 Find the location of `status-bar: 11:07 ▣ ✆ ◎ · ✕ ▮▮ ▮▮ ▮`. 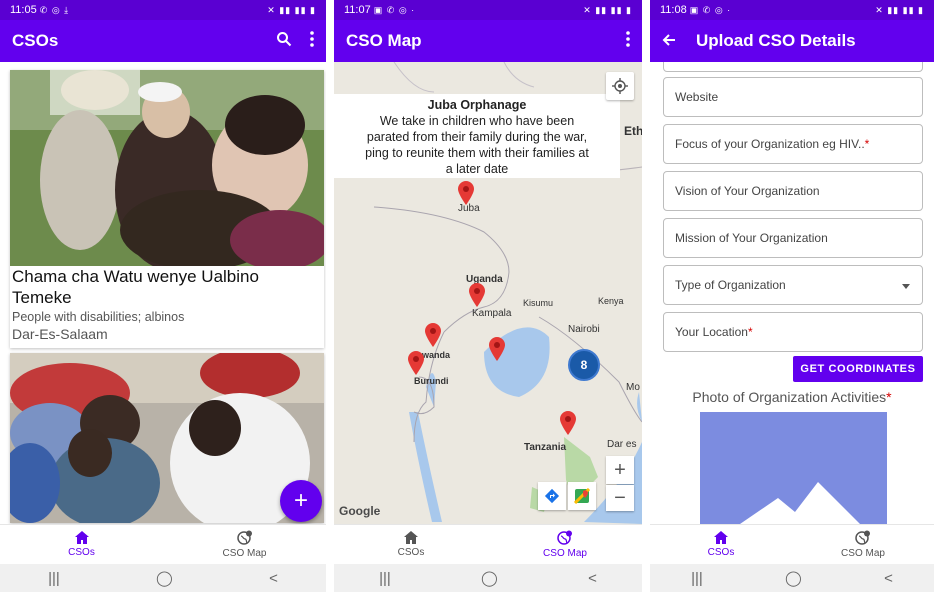

status-bar: 11:07 ▣ ✆ ◎ · ✕ ▮▮ ▮▮ ▮ is located at coordinates (488, 10).